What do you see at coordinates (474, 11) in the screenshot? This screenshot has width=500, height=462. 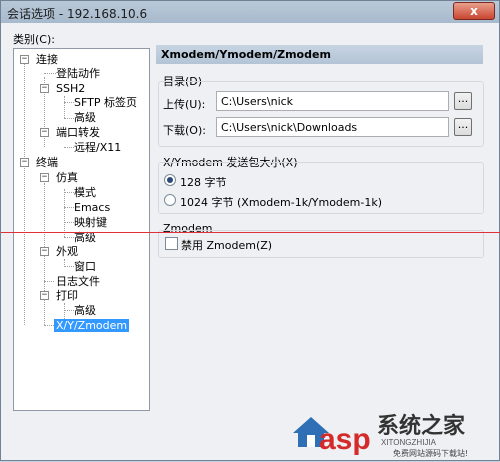 I see `close-button: x` at bounding box center [474, 11].